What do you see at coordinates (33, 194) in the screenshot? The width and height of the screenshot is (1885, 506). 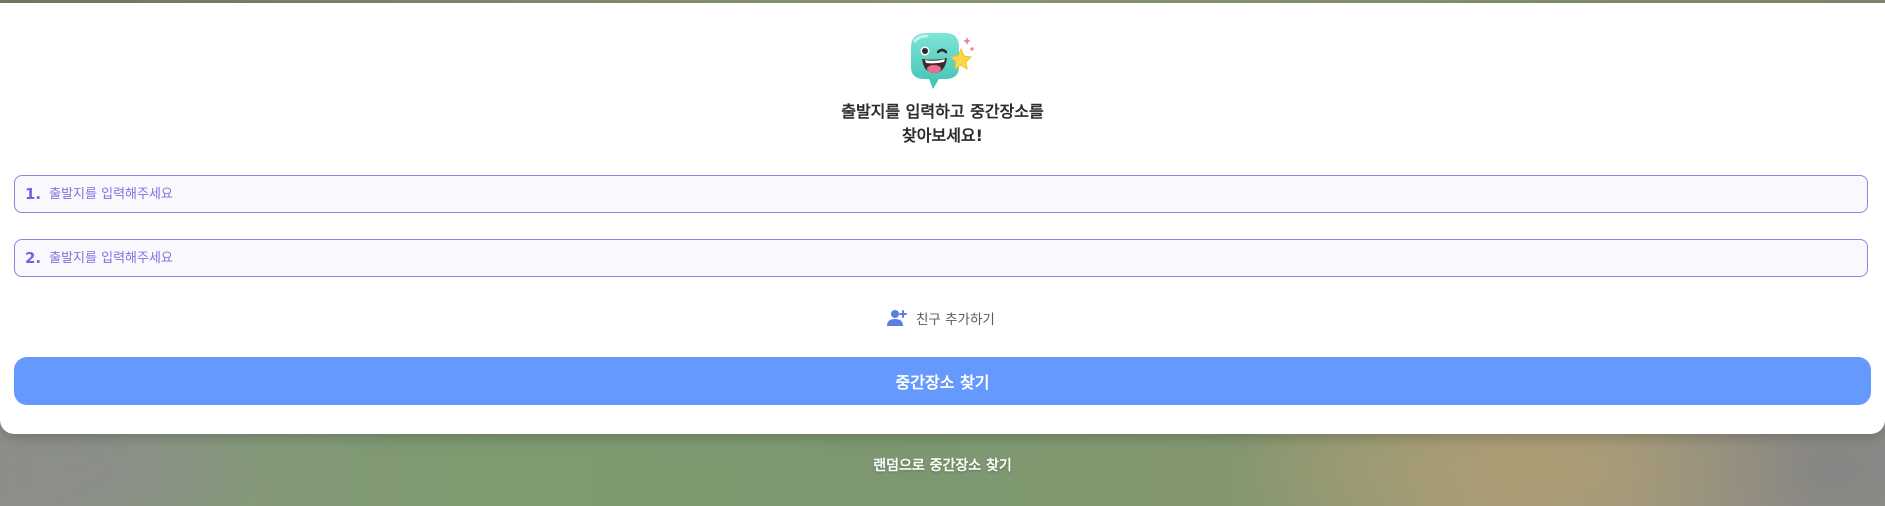 I see `origin-field-1-index: 1.` at bounding box center [33, 194].